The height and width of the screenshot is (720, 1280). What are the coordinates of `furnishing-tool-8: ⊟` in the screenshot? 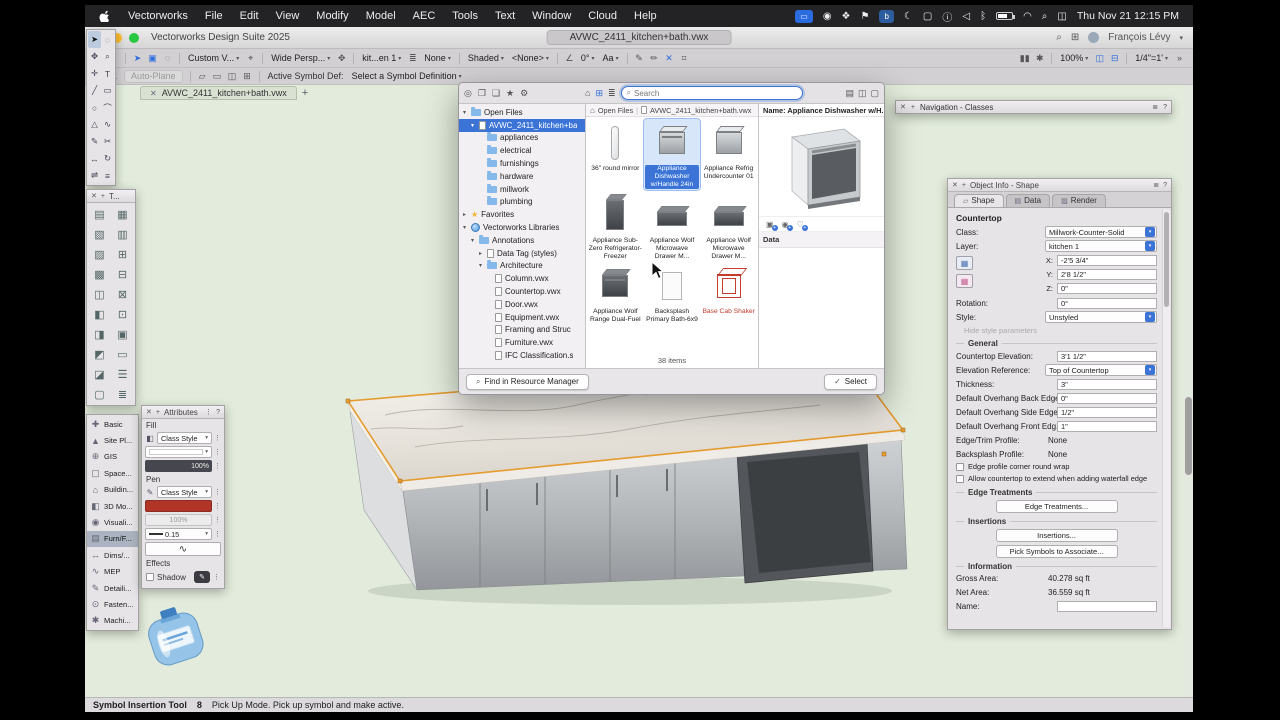 It's located at (122, 274).